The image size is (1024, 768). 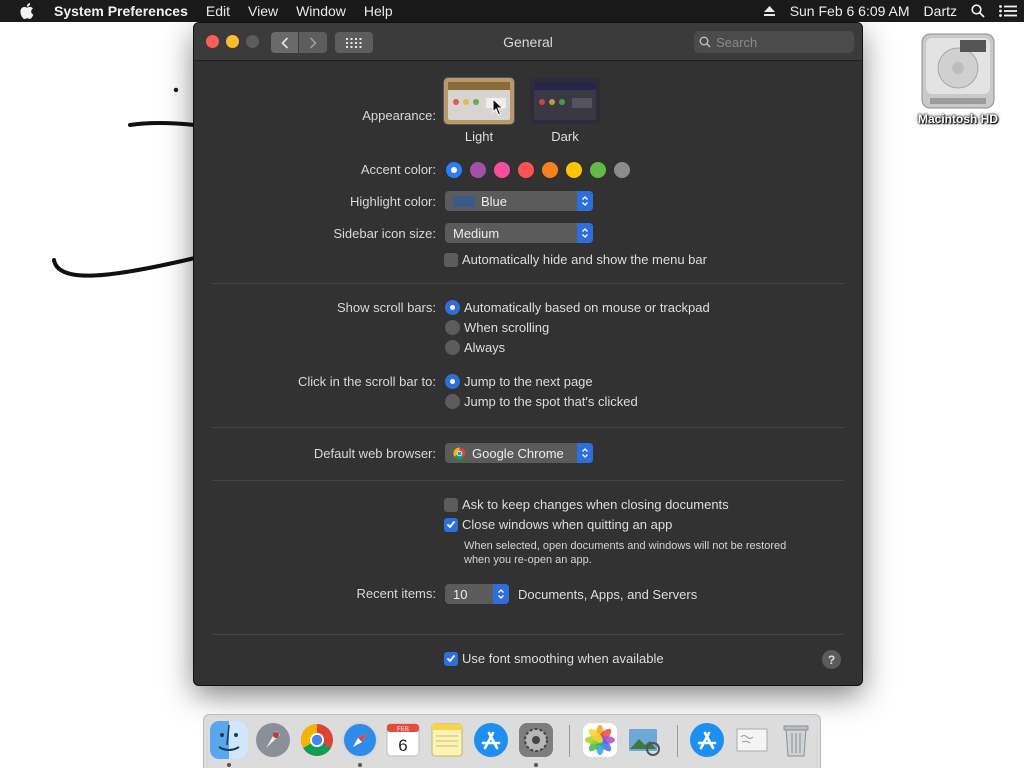 What do you see at coordinates (476, 233) in the screenshot?
I see `sidebar-icon-size-value: Medium` at bounding box center [476, 233].